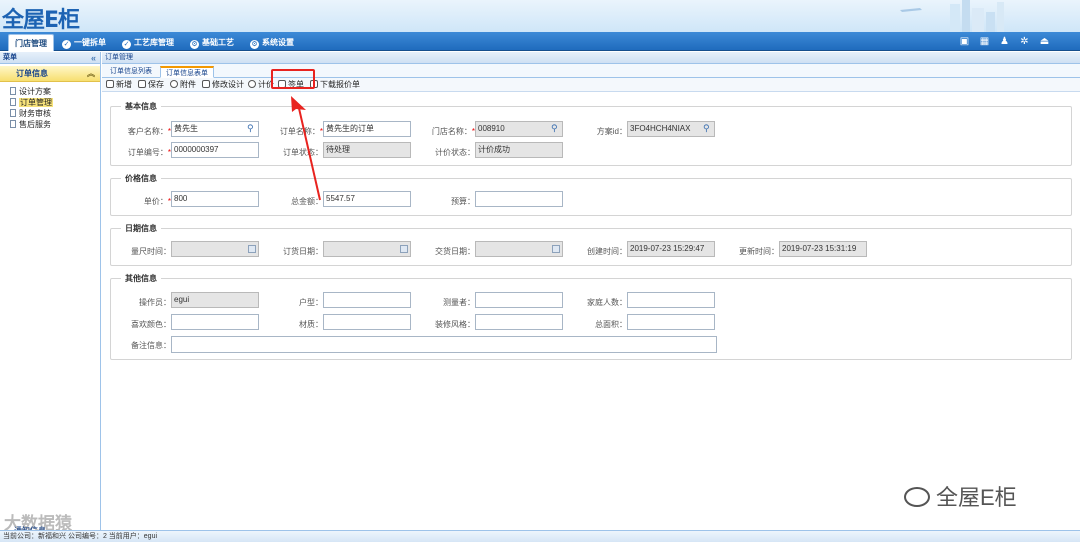 The width and height of the screenshot is (1080, 542). What do you see at coordinates (611, 131) in the screenshot?
I see `plan-id-label: 方案id：` at bounding box center [611, 131].